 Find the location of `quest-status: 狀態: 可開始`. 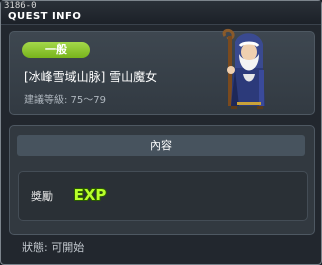

quest-status: 狀態: 可開始 is located at coordinates (53, 247).